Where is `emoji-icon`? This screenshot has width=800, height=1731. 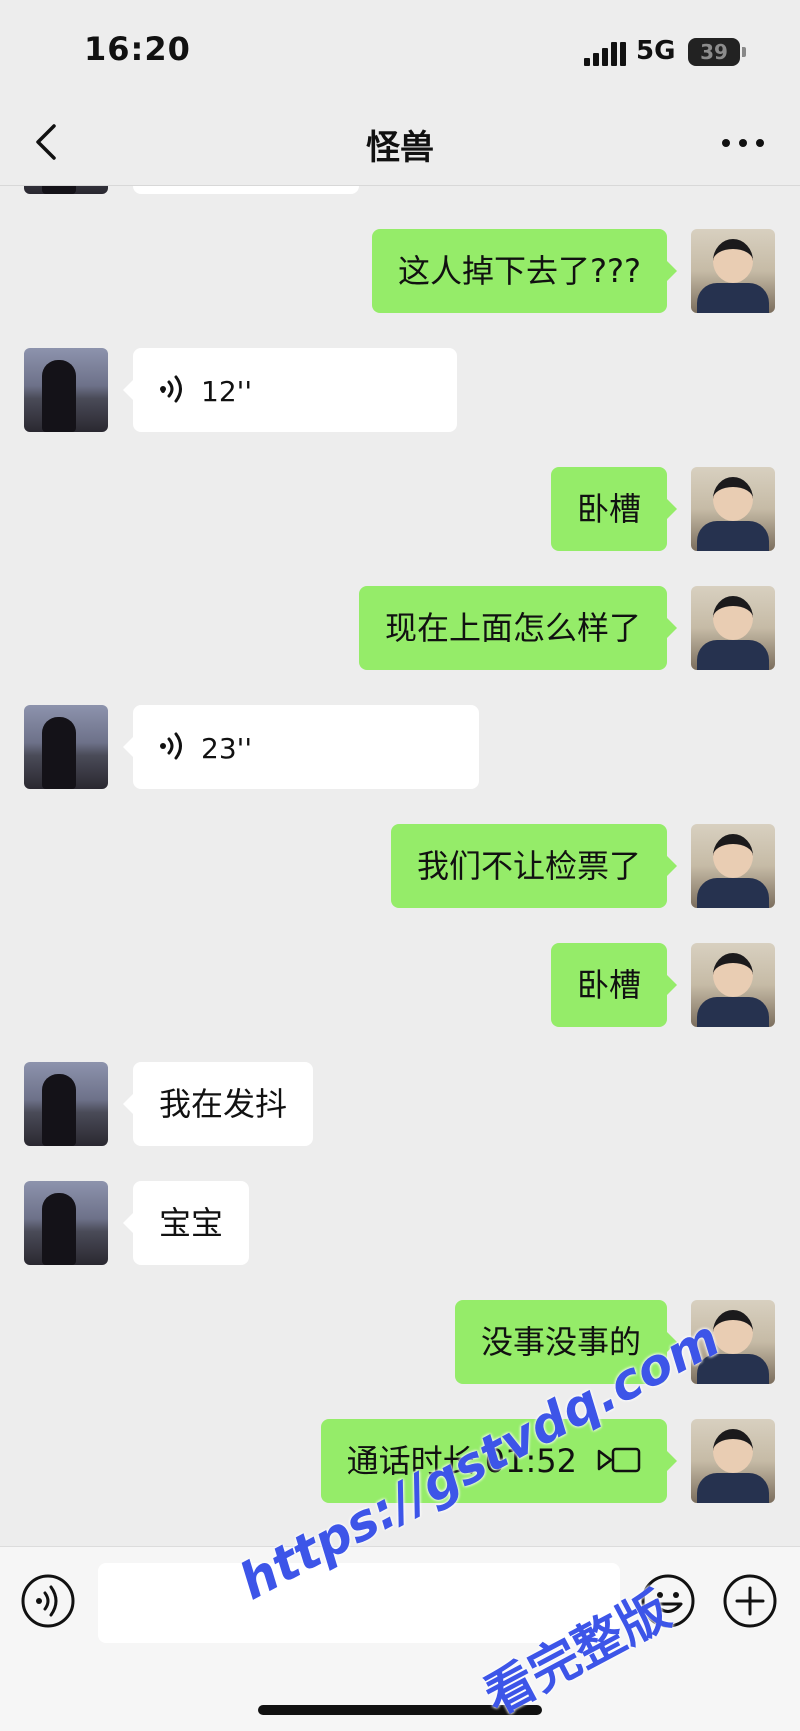 emoji-icon is located at coordinates (668, 1601).